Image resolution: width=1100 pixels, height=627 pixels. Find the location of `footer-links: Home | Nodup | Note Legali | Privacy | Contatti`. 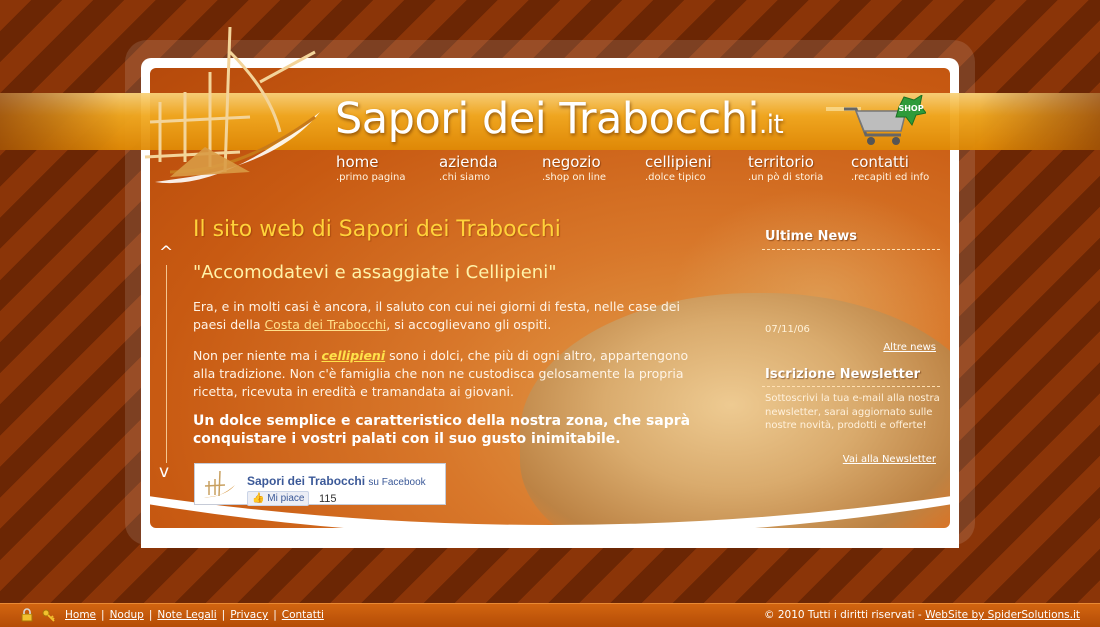

footer-links: Home | Nodup | Note Legali | Privacy | Contatti is located at coordinates (194, 615).